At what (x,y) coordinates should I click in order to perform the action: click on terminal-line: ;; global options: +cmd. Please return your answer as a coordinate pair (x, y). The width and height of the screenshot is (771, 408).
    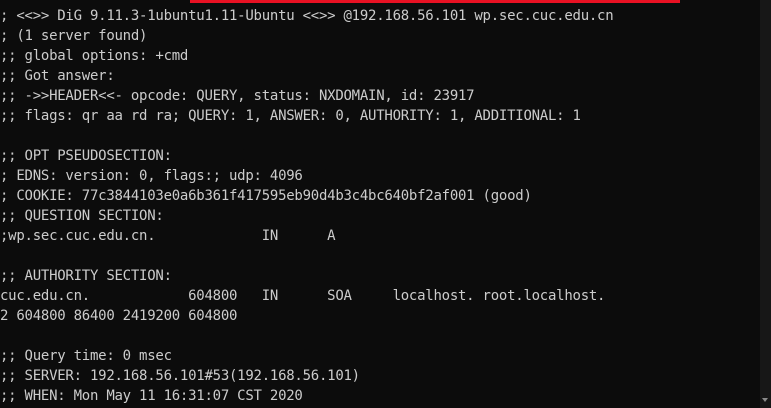
    Looking at the image, I should click on (94, 56).